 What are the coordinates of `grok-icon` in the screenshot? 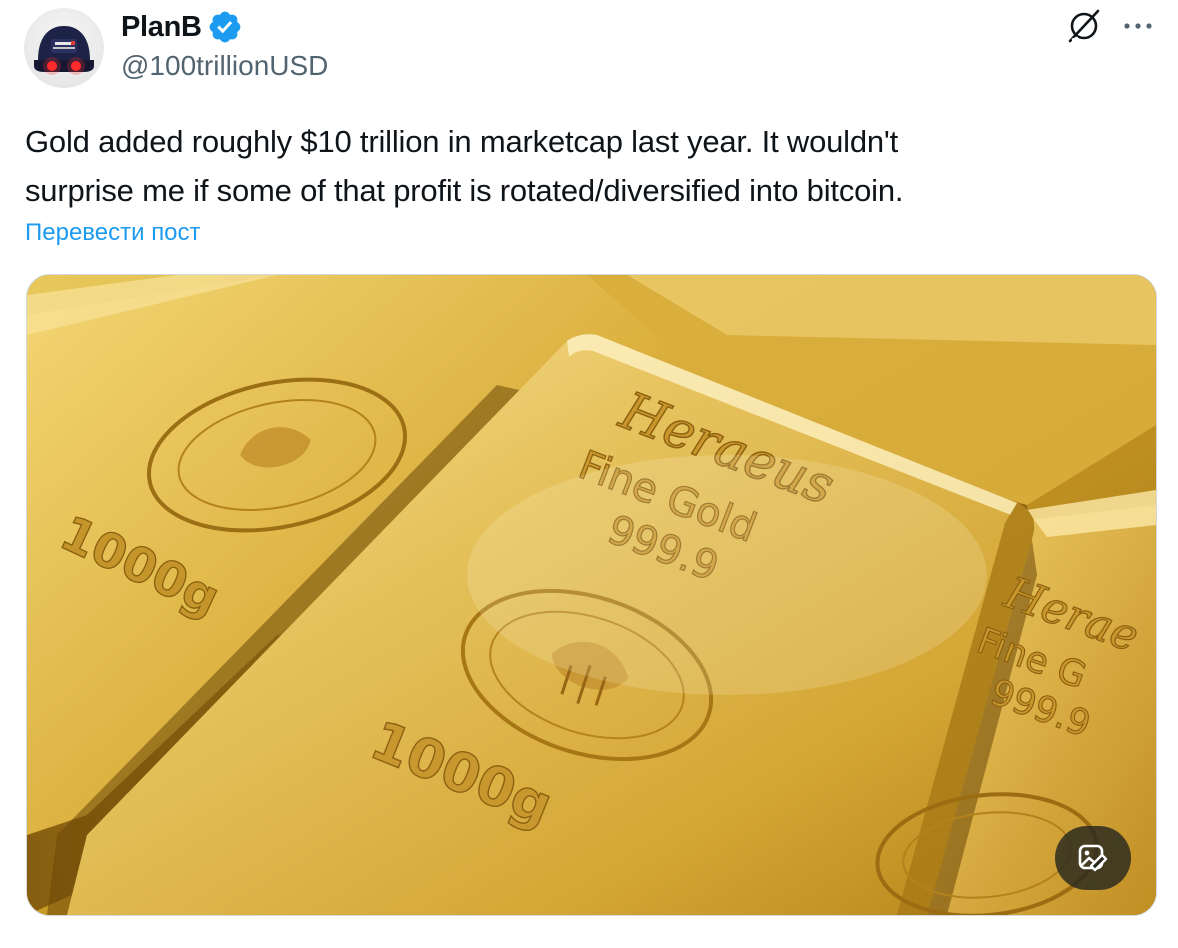 It's located at (1084, 26).